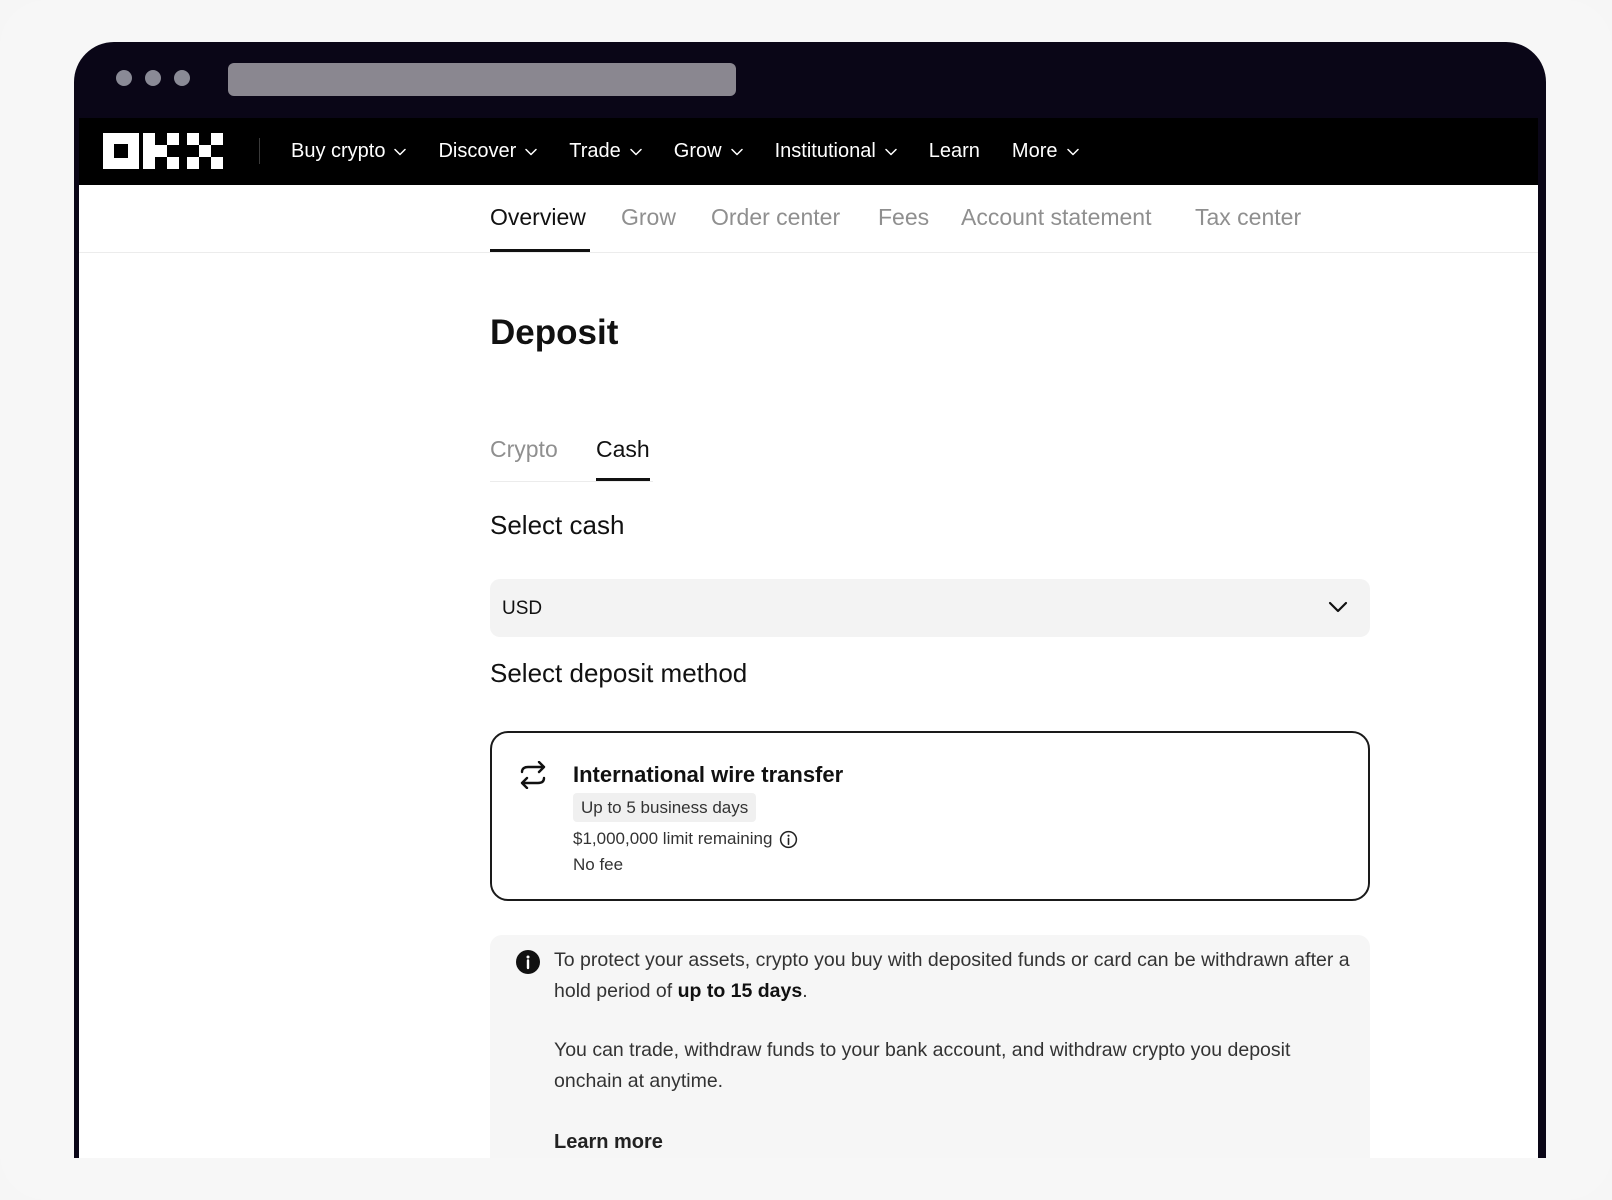 The height and width of the screenshot is (1200, 1612). What do you see at coordinates (571, 456) in the screenshot?
I see `deposit-type-tabs: Crypto Cash` at bounding box center [571, 456].